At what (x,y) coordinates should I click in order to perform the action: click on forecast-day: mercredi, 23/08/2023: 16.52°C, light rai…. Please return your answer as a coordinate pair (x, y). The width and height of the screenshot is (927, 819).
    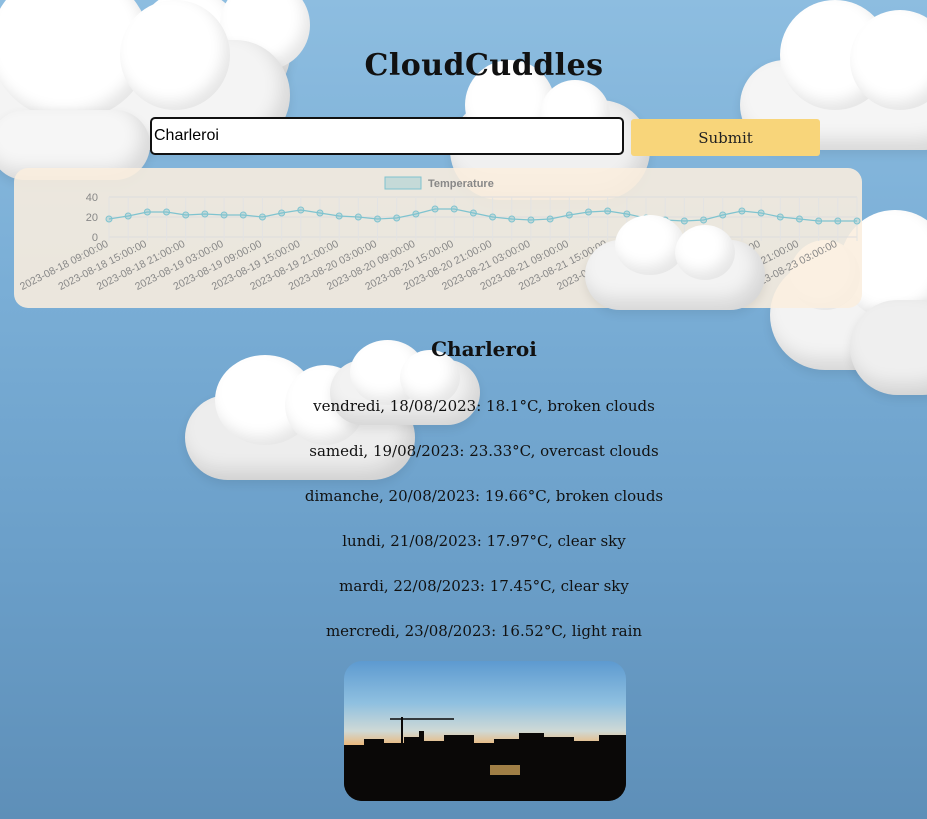
    Looking at the image, I should click on (484, 631).